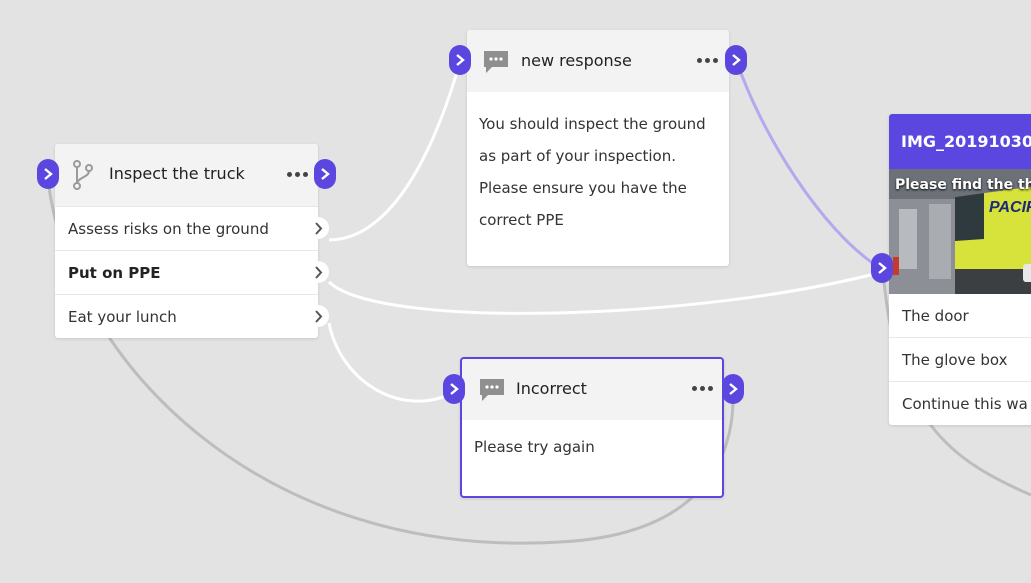 This screenshot has height=583, width=1031. I want to click on incorrect-output-handle, so click(733, 389).